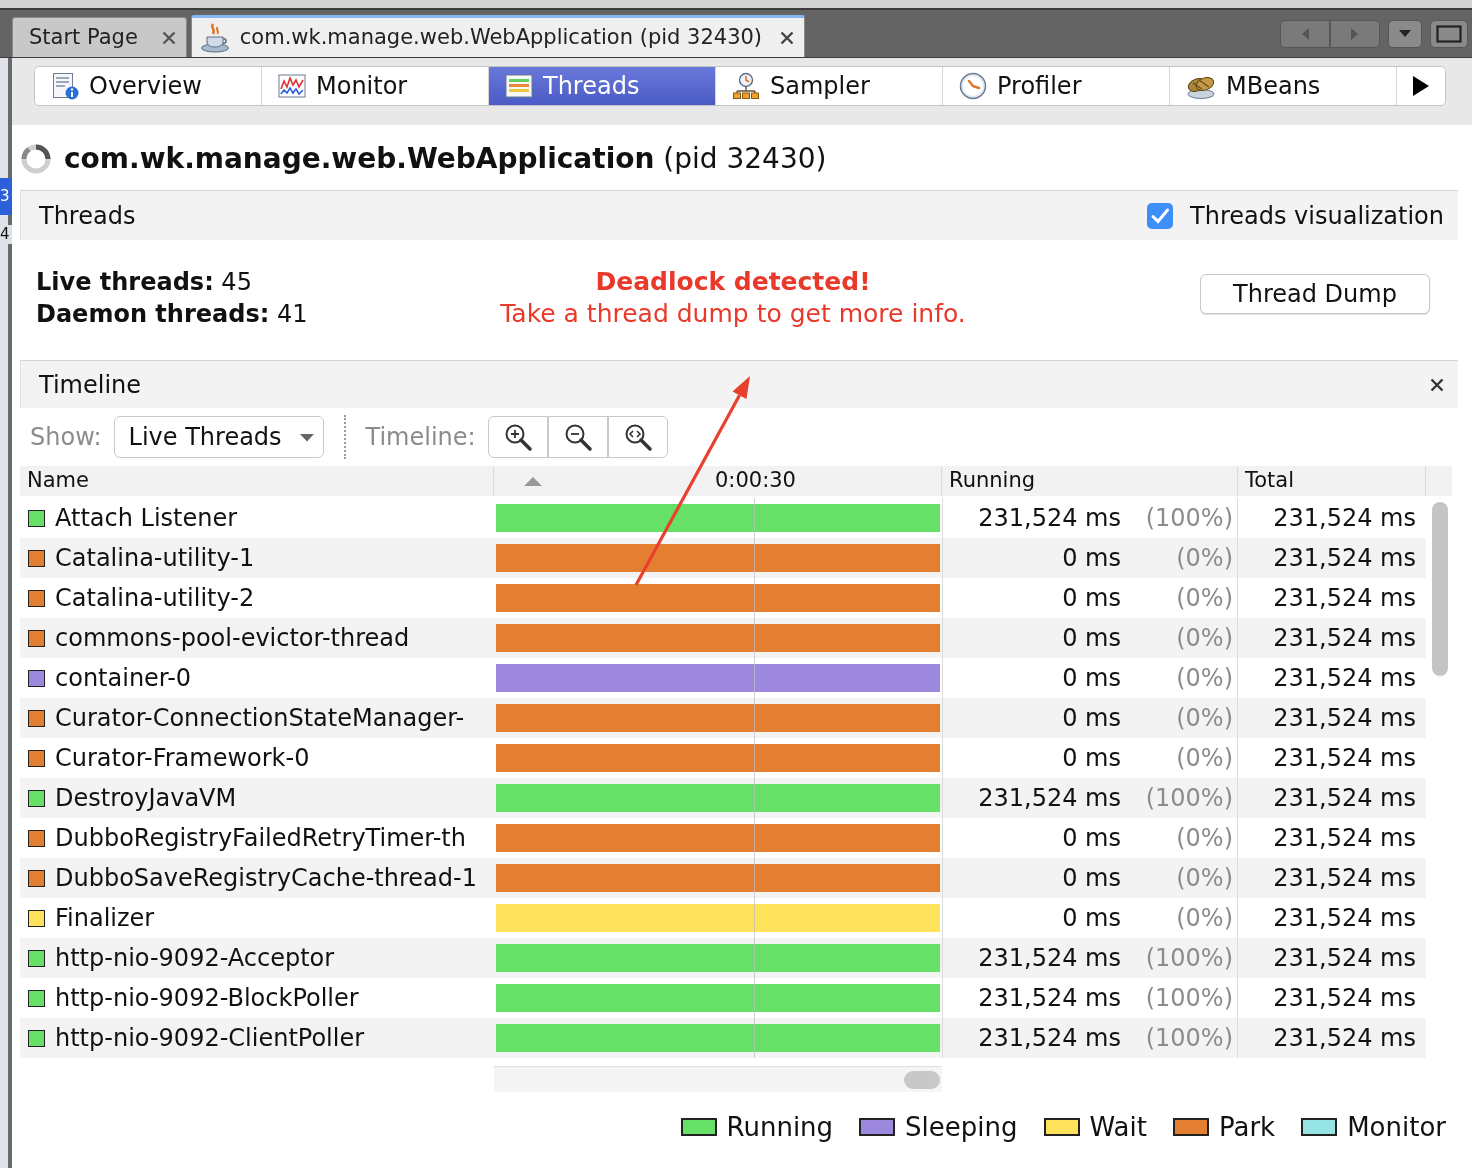 The width and height of the screenshot is (1472, 1168). I want to click on window-icon, so click(1449, 33).